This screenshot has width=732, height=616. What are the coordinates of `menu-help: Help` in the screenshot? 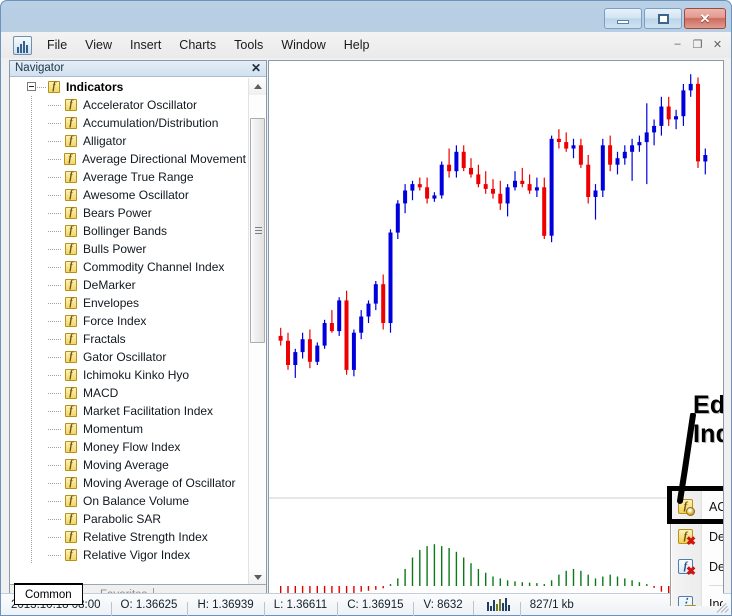 It's located at (357, 45).